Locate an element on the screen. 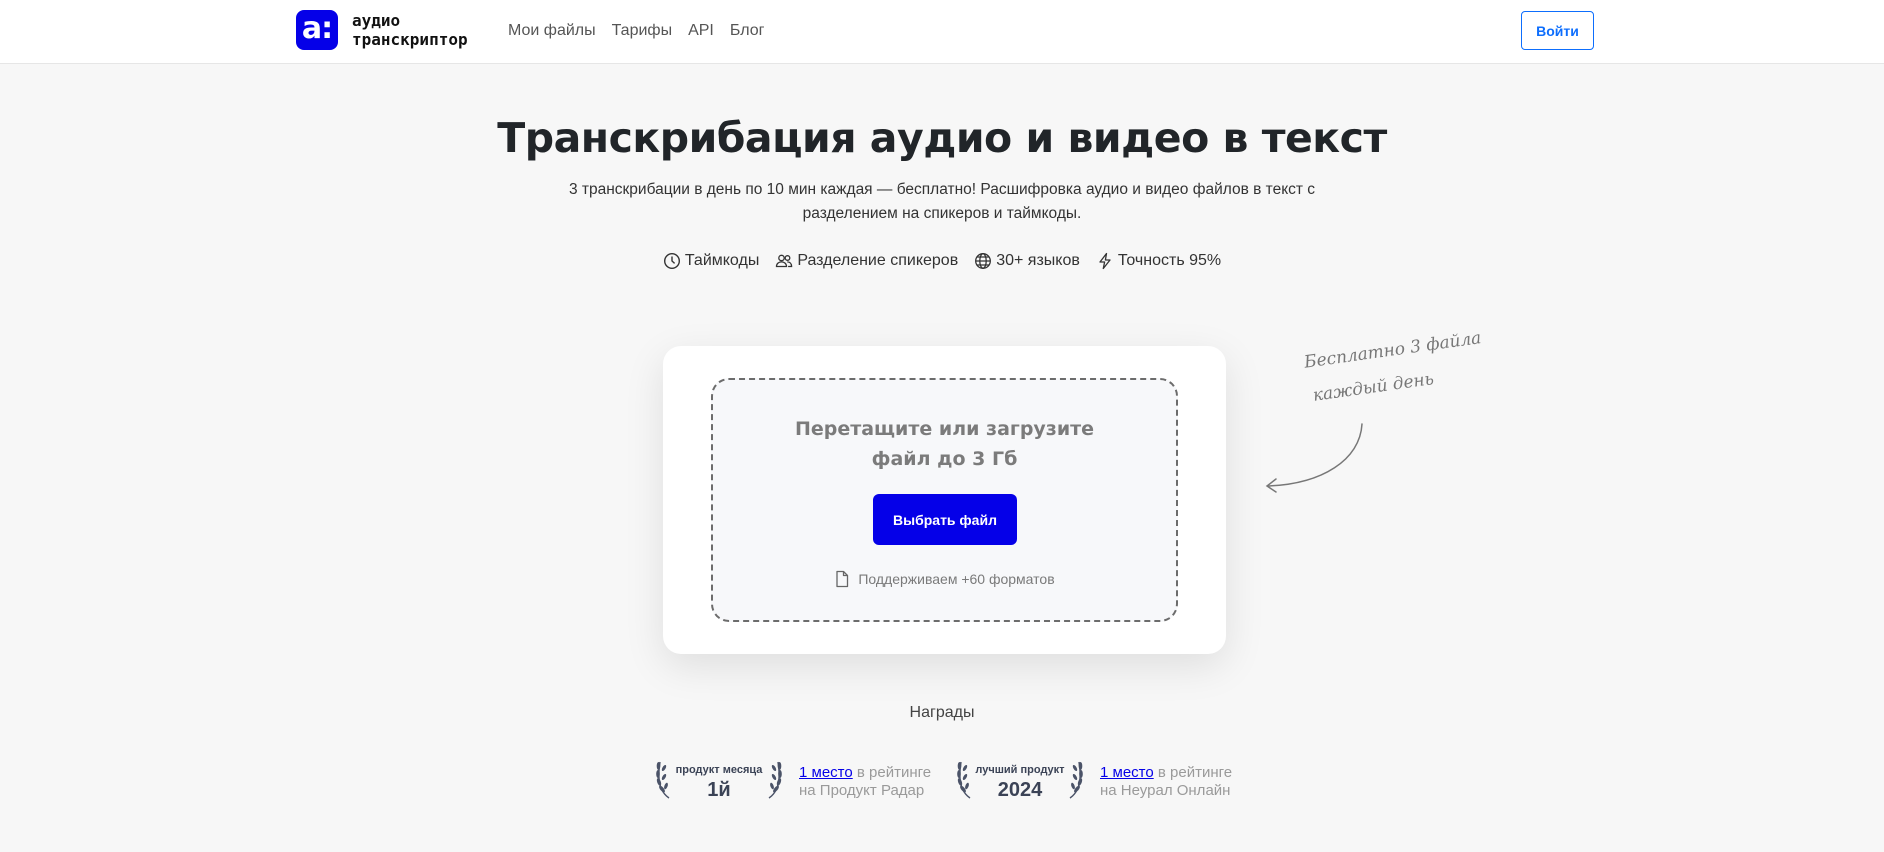 The width and height of the screenshot is (1884, 852). page-title: Транскрибация аудио и видео в текст is located at coordinates (942, 138).